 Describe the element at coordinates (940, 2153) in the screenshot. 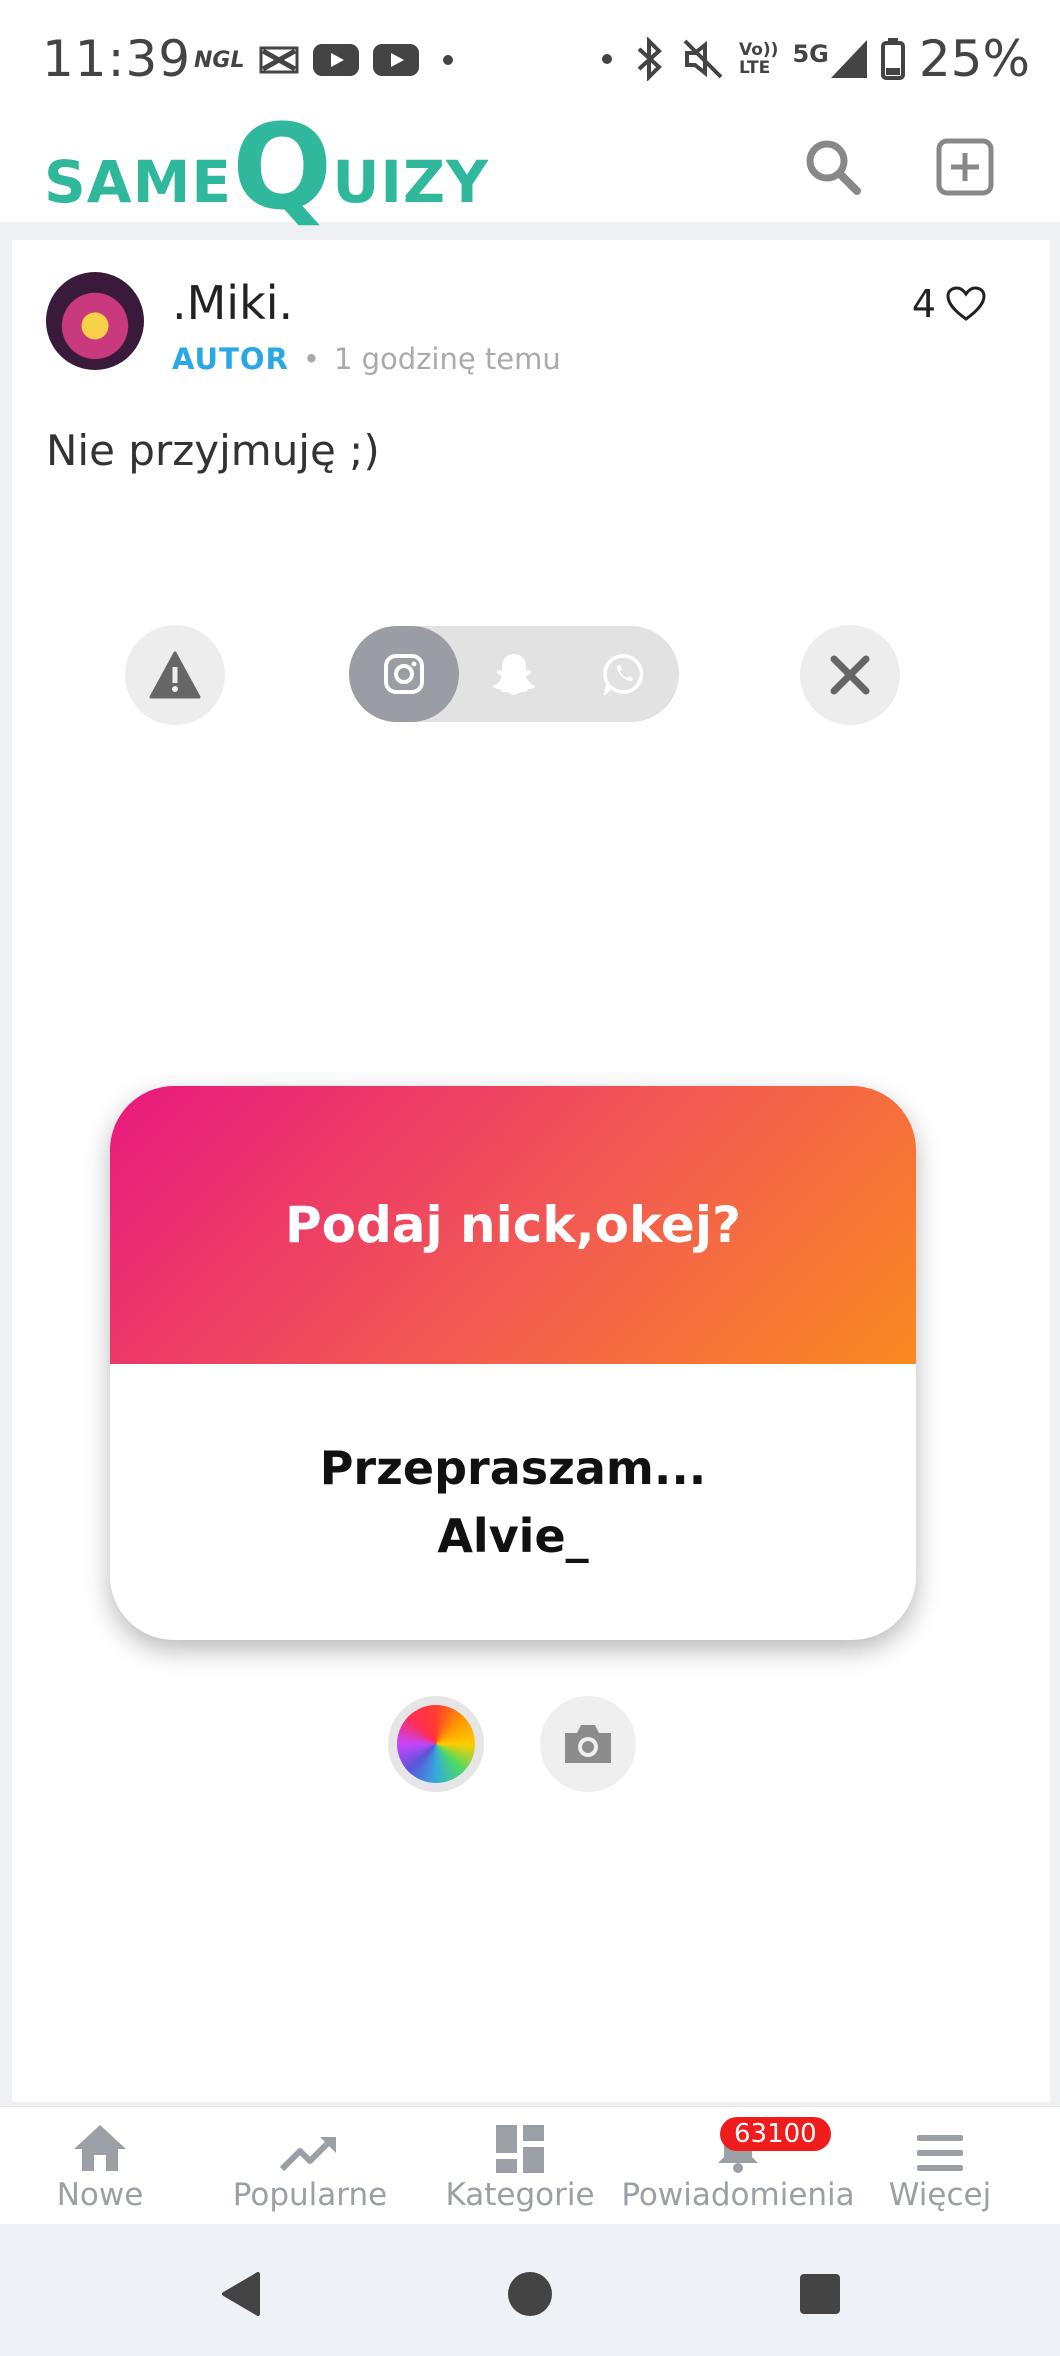

I see `menu-icon` at that location.